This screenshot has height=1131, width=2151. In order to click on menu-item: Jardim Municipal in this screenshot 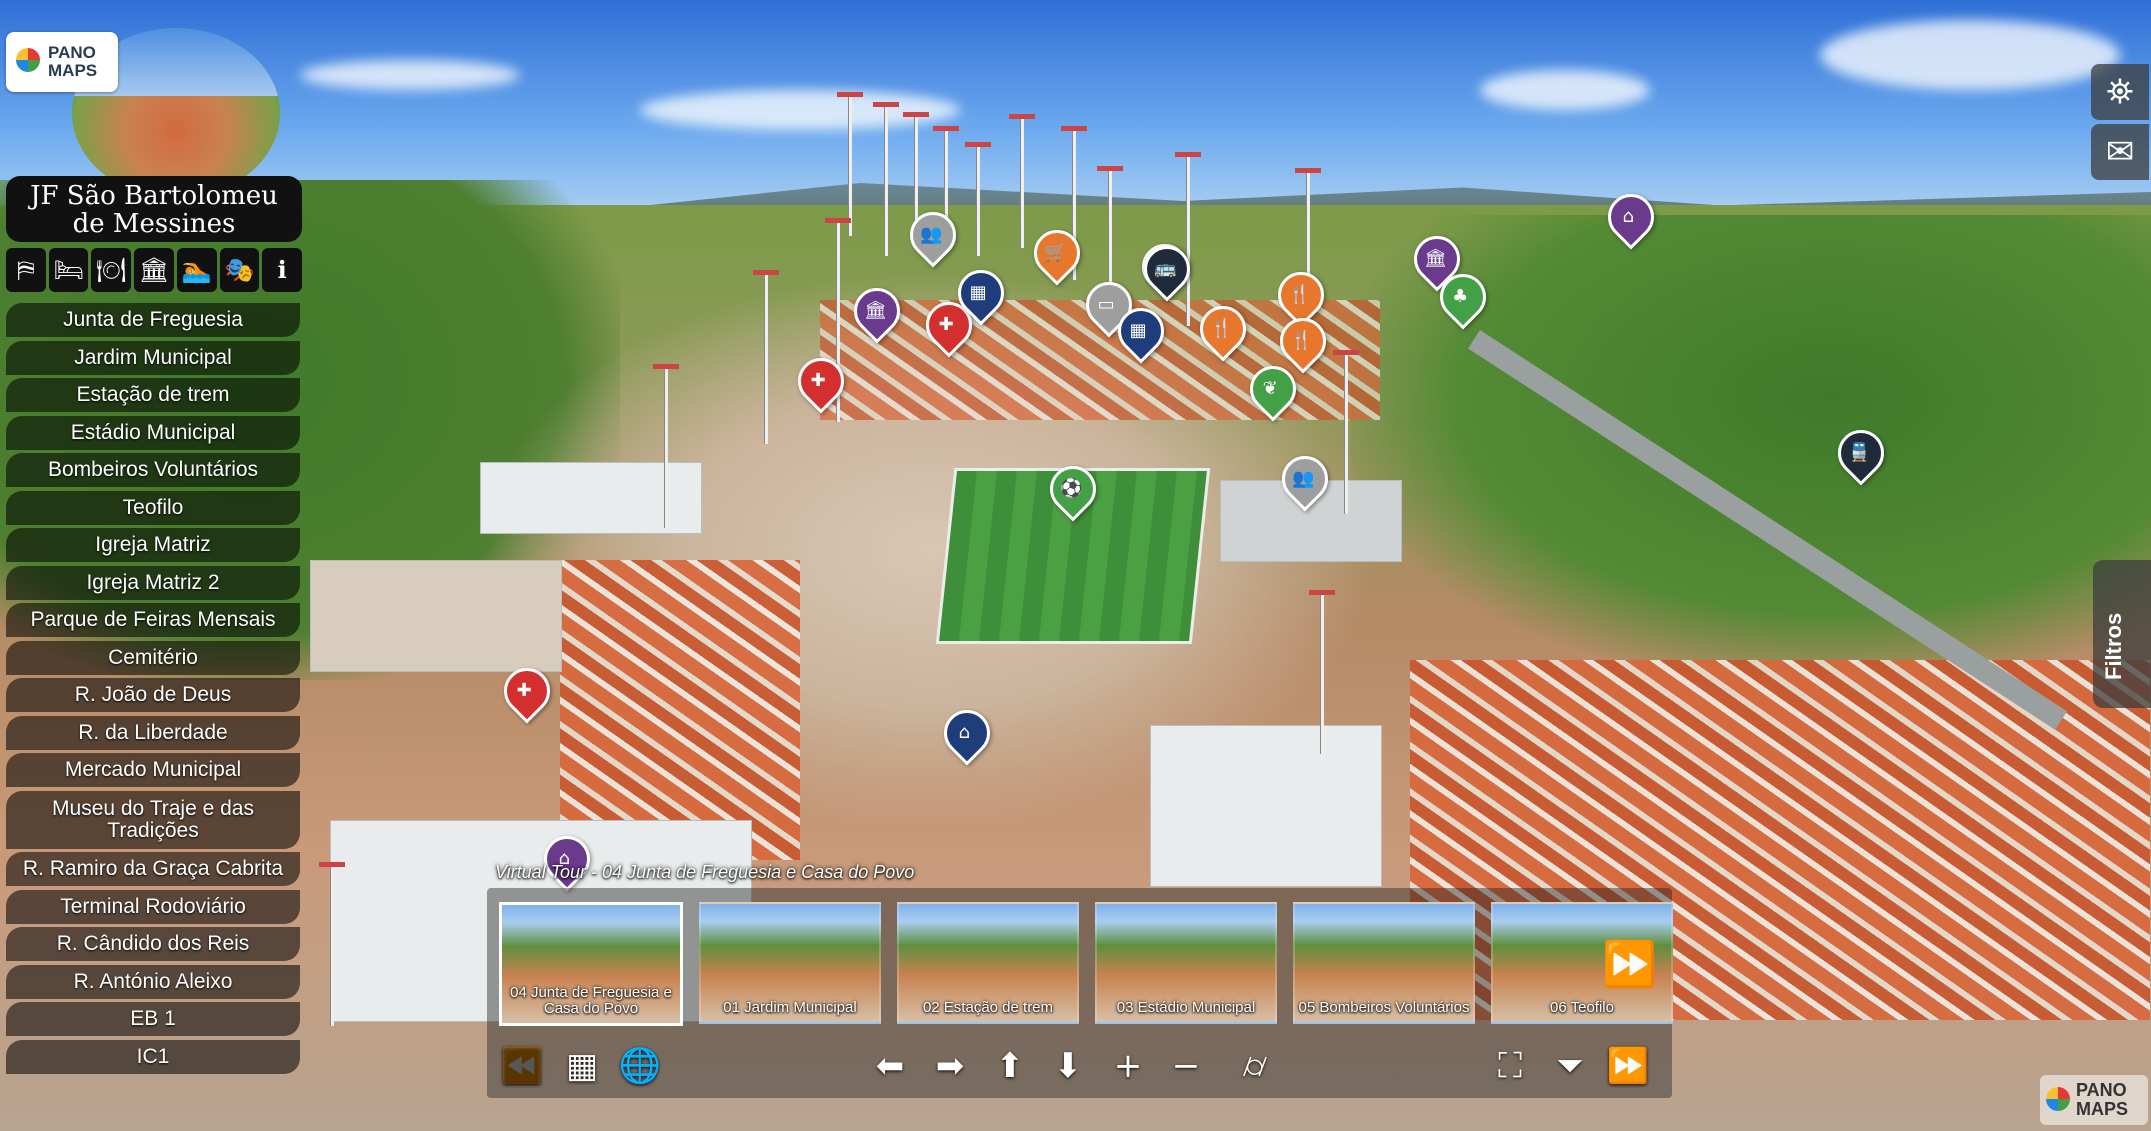, I will do `click(153, 357)`.